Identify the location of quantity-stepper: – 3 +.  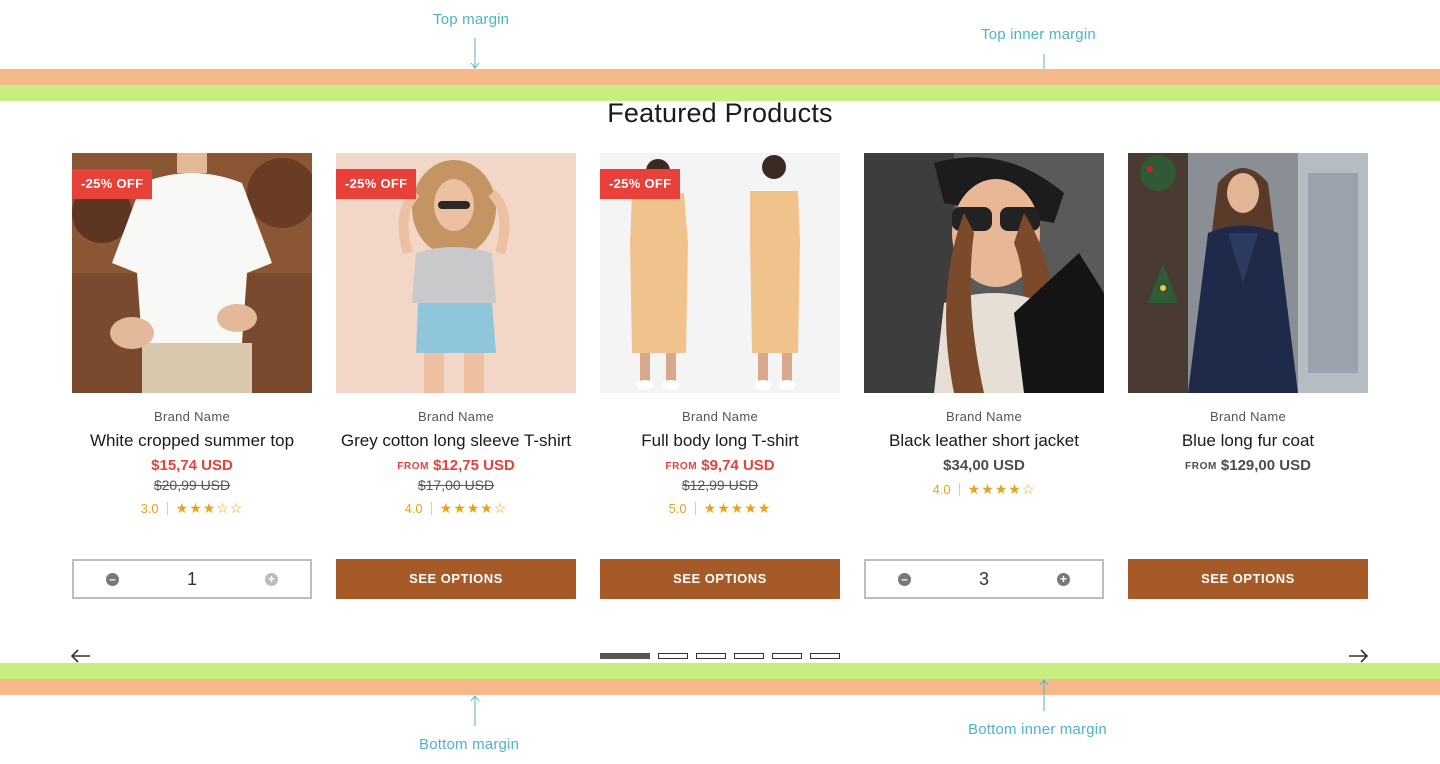
(984, 579).